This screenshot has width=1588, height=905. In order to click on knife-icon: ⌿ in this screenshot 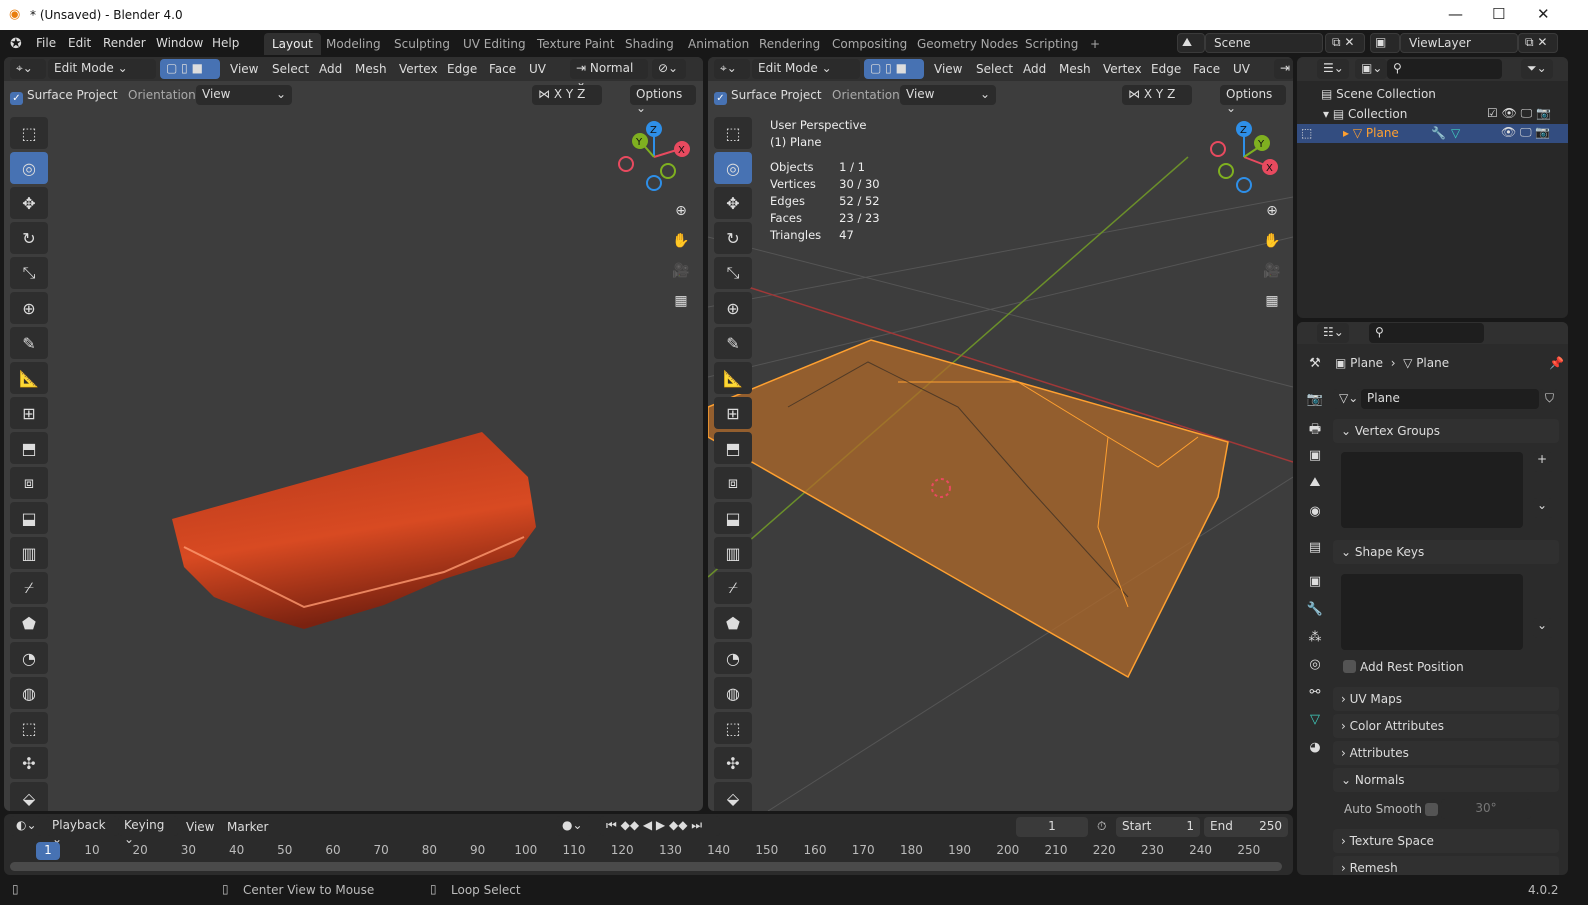, I will do `click(733, 588)`.